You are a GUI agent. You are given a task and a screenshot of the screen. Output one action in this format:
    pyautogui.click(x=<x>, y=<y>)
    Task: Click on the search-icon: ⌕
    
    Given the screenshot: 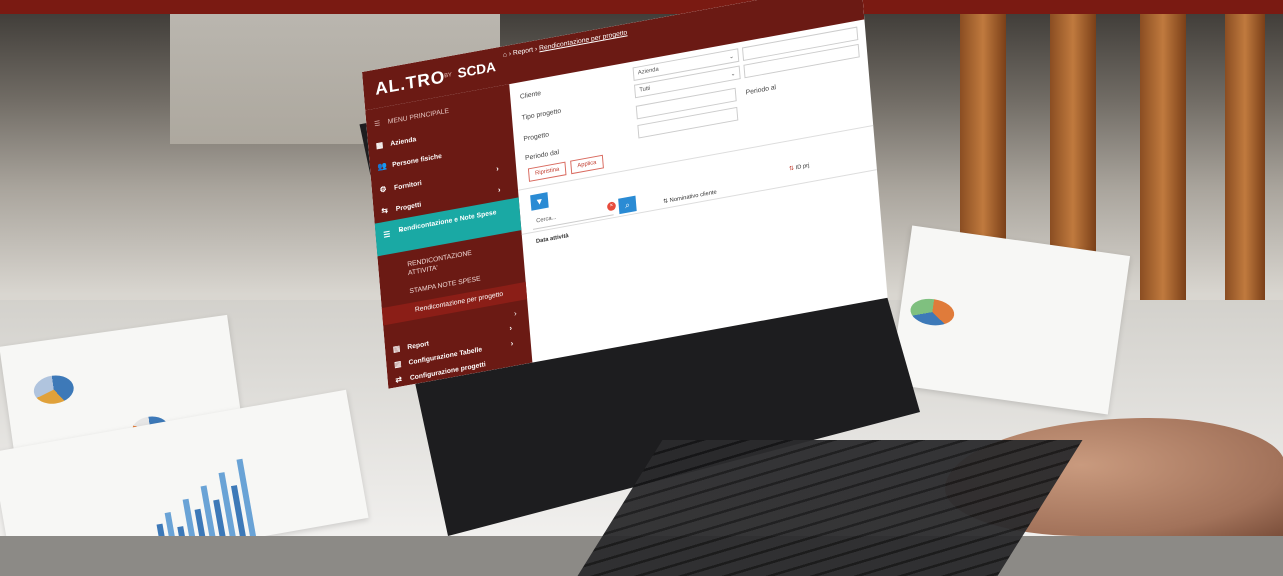 What is the action you would take?
    pyautogui.click(x=627, y=205)
    